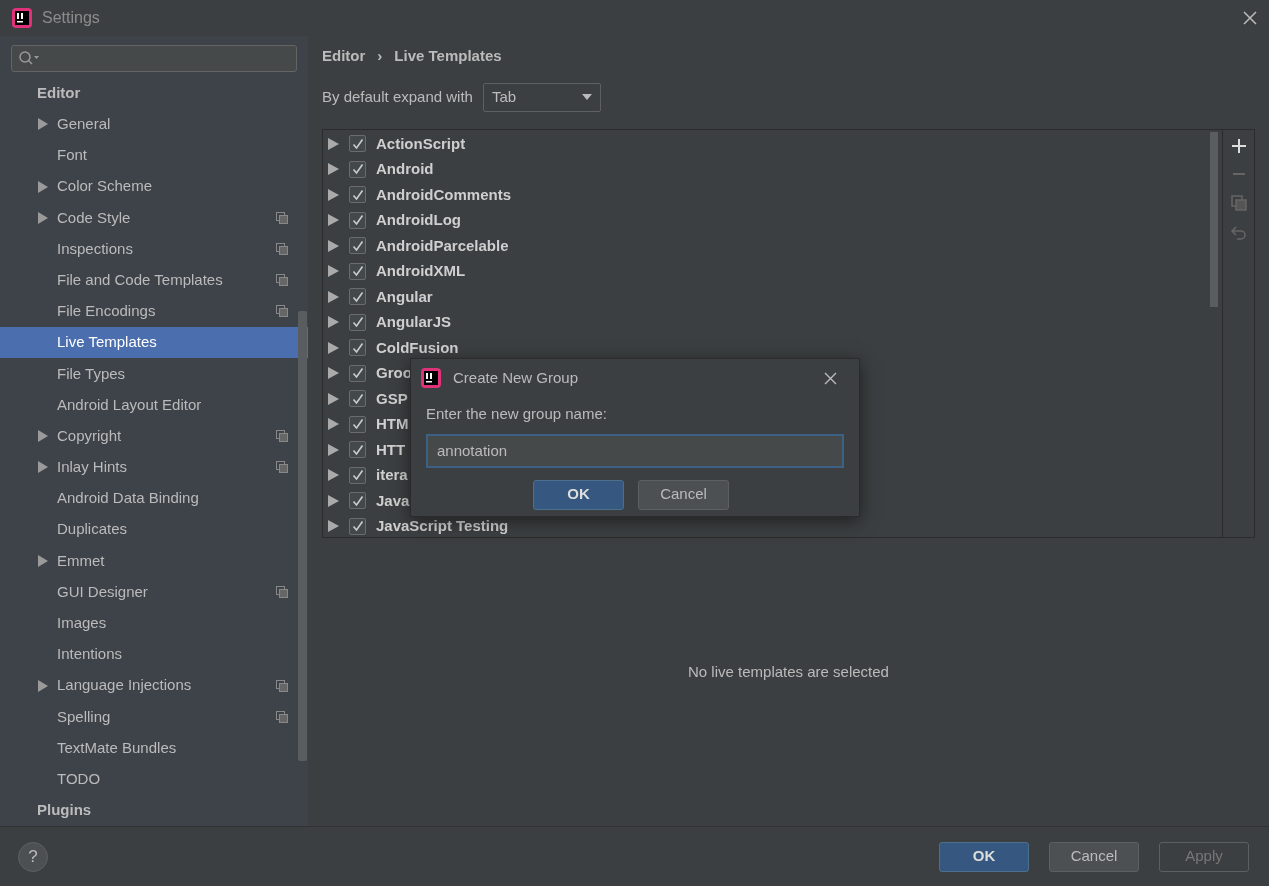 The image size is (1269, 886). Describe the element at coordinates (154, 93) in the screenshot. I see `sidebar-item: Editor` at that location.